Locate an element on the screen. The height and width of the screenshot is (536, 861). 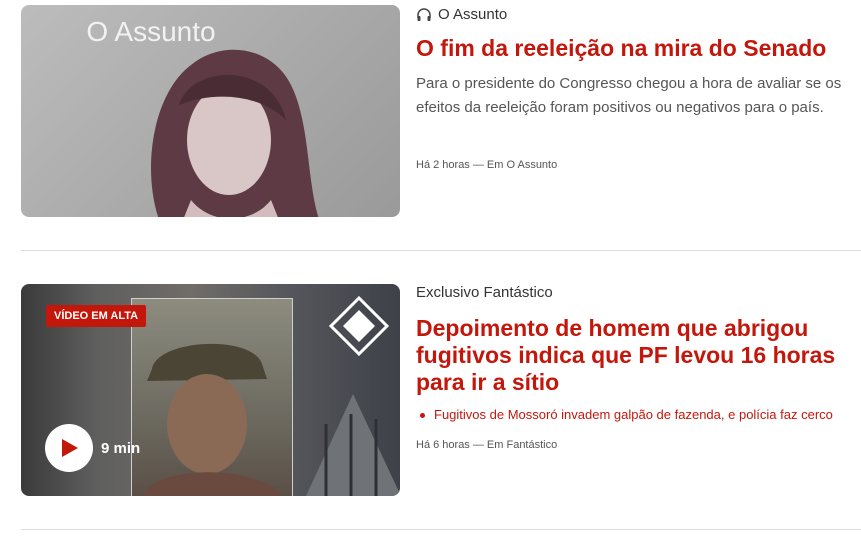
video-still-image is located at coordinates (212, 397).